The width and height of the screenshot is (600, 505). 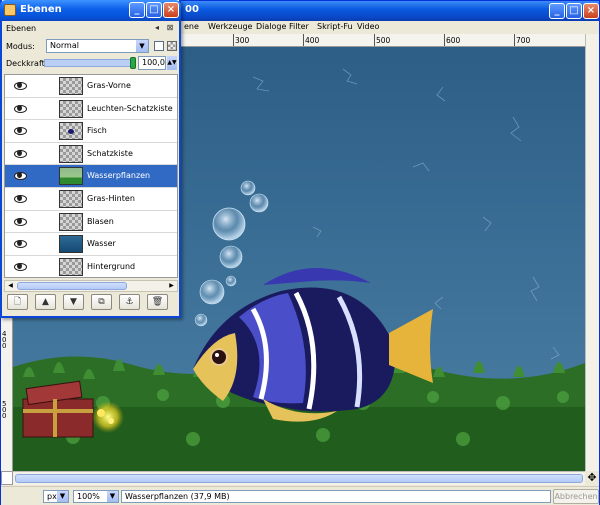 What do you see at coordinates (172, 63) in the screenshot?
I see `opacity-spinner: ▲▼` at bounding box center [172, 63].